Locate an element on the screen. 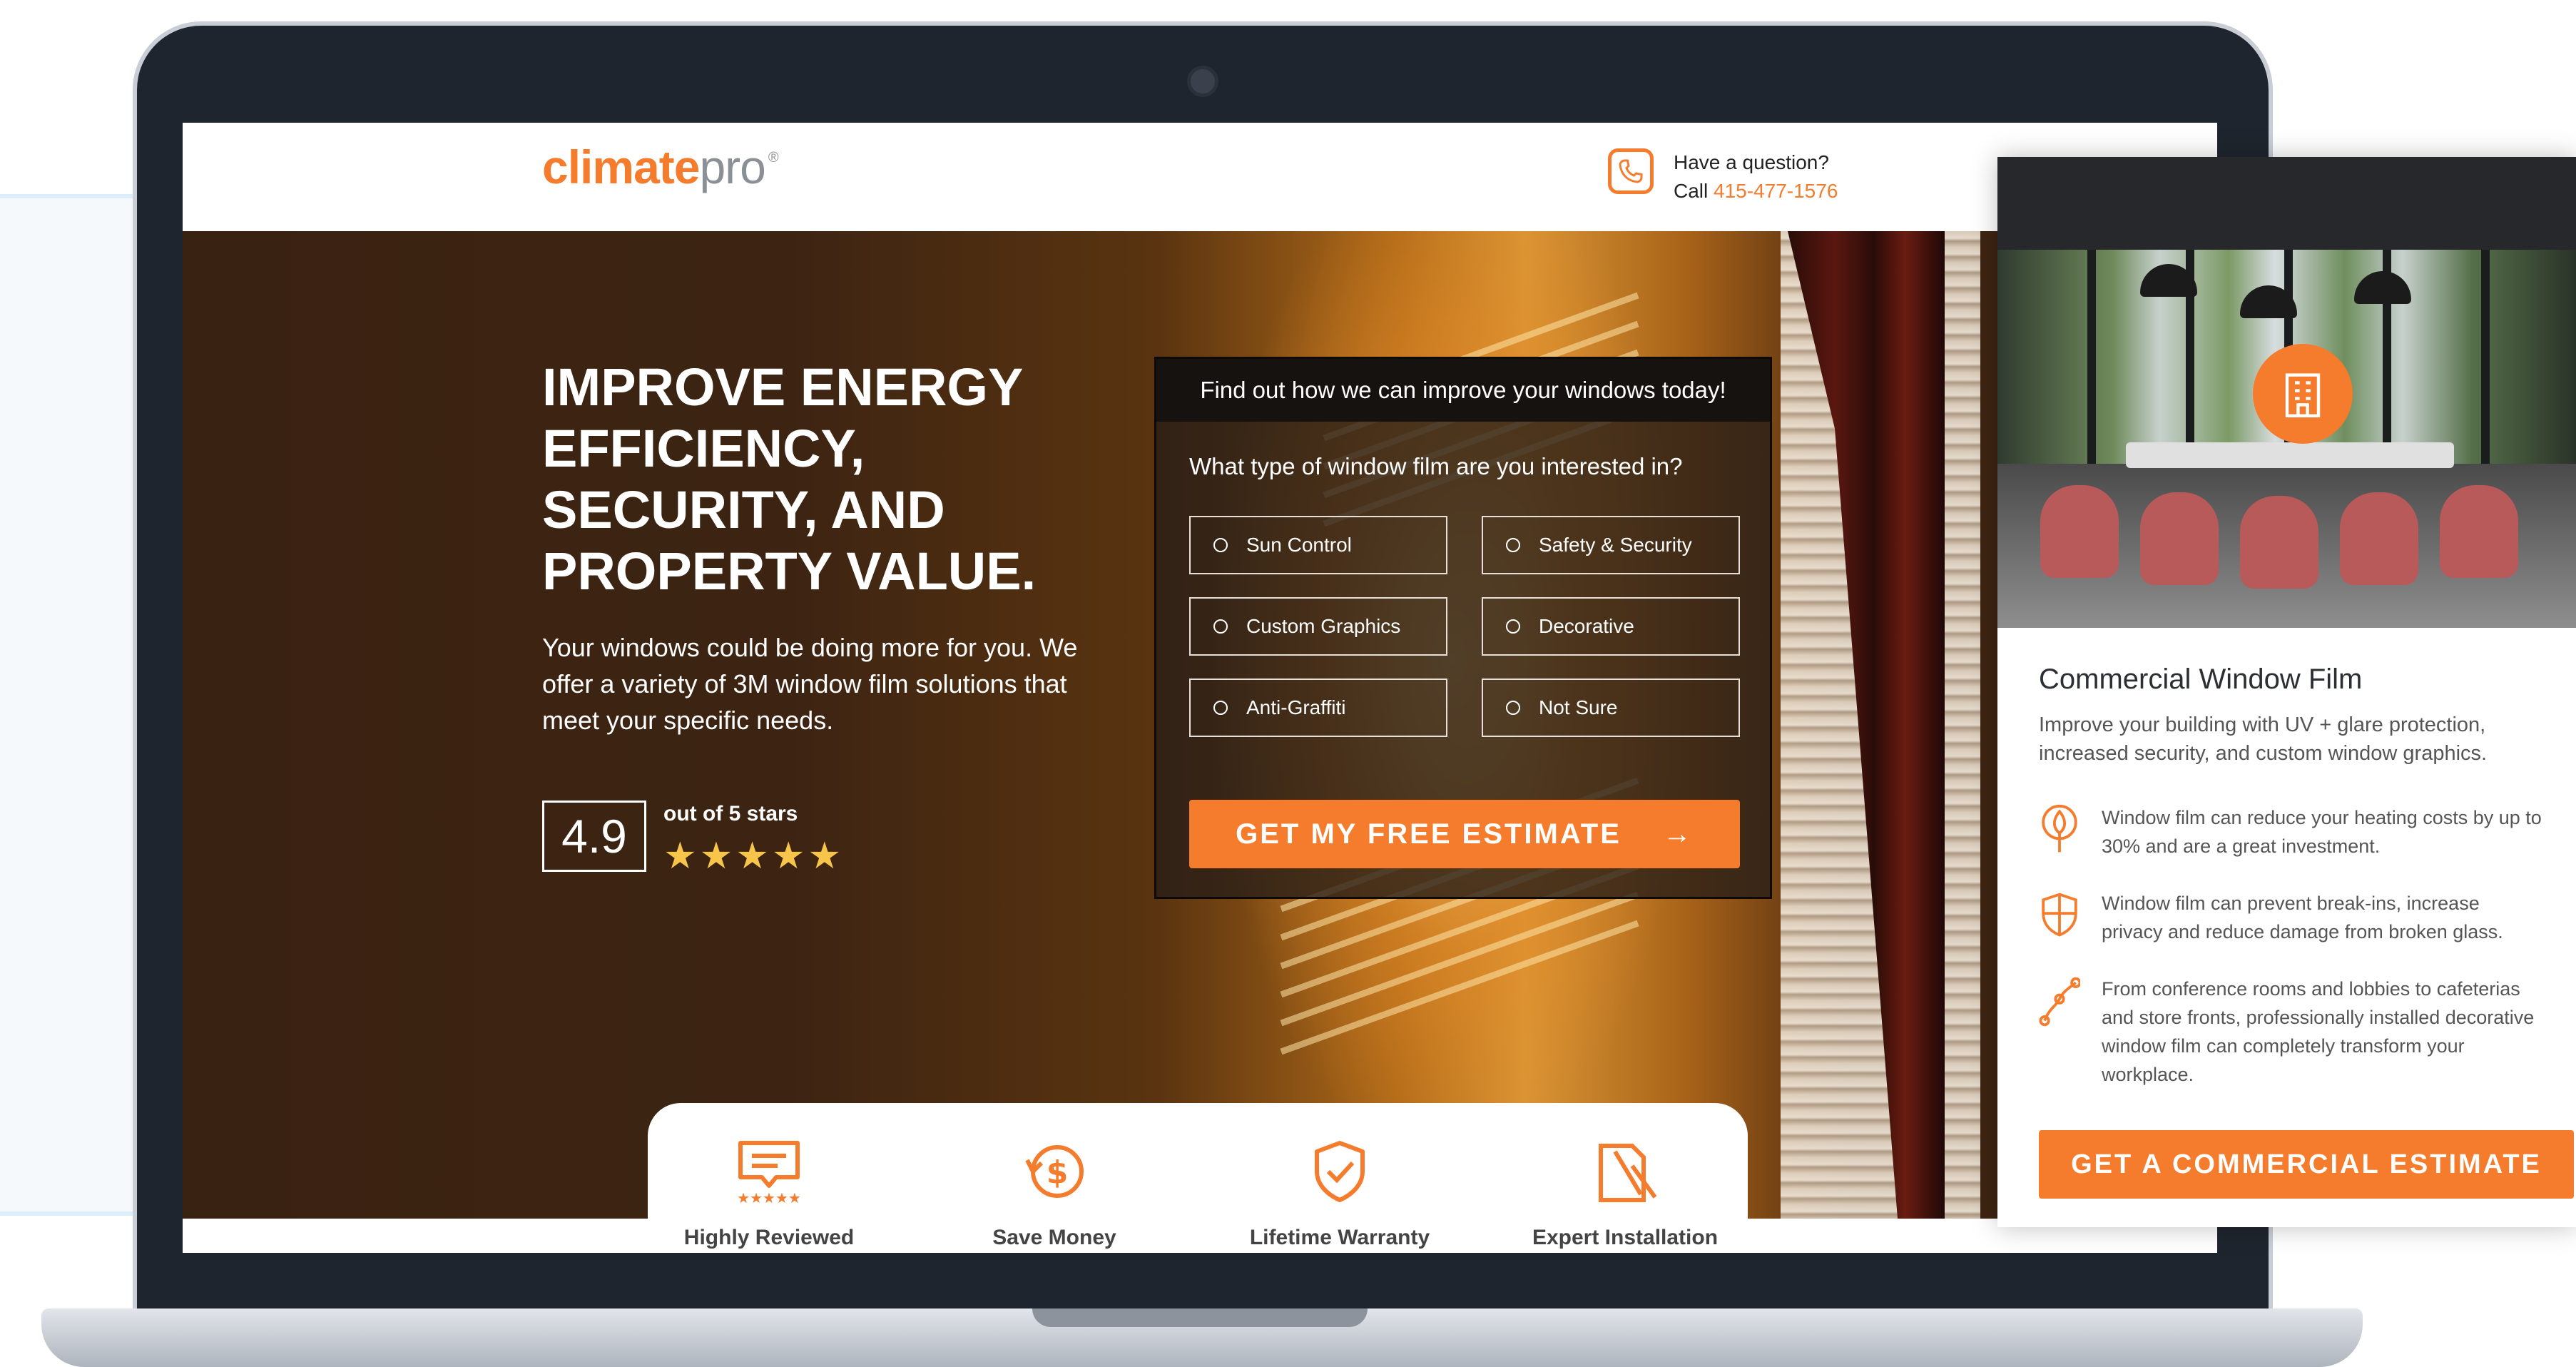  leaf-icon is located at coordinates (2059, 828).